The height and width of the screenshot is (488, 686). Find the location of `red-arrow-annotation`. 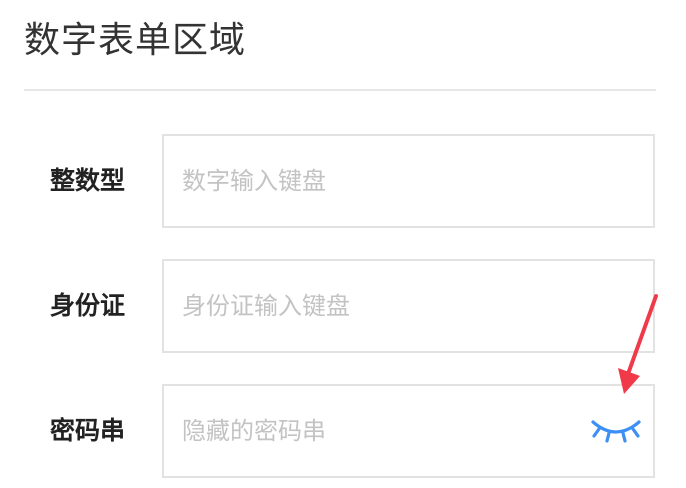

red-arrow-annotation is located at coordinates (638, 344).